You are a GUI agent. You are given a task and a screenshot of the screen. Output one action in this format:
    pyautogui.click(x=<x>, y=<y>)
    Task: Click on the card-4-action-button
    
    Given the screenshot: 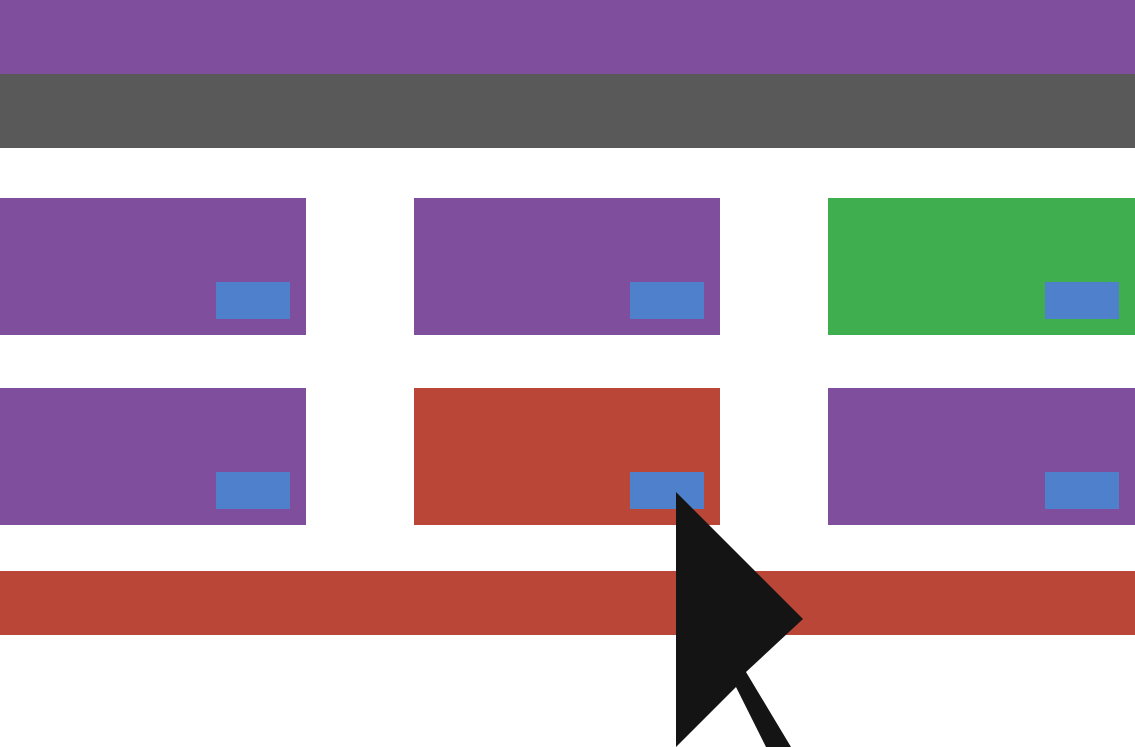 What is the action you would take?
    pyautogui.click(x=253, y=490)
    